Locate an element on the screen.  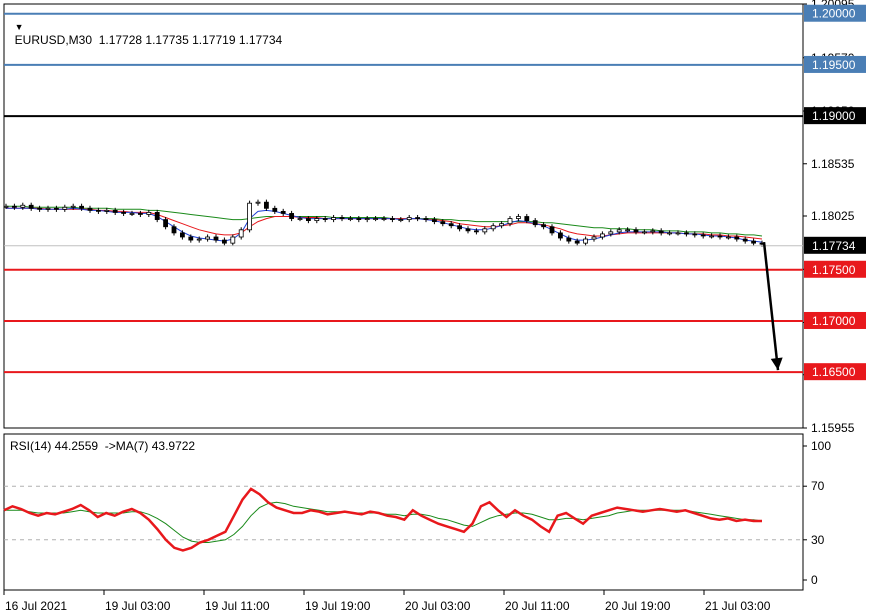
rsi-header: RSI(14) 44.2559 ->MA(7) 43.9722 is located at coordinates (103, 446).